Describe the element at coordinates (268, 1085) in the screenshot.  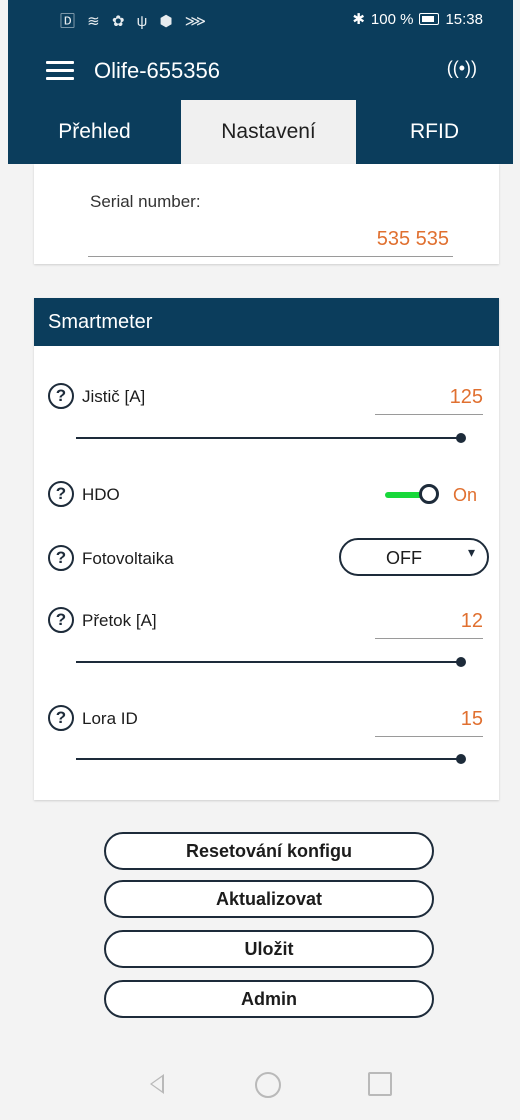
I see `home-icon` at that location.